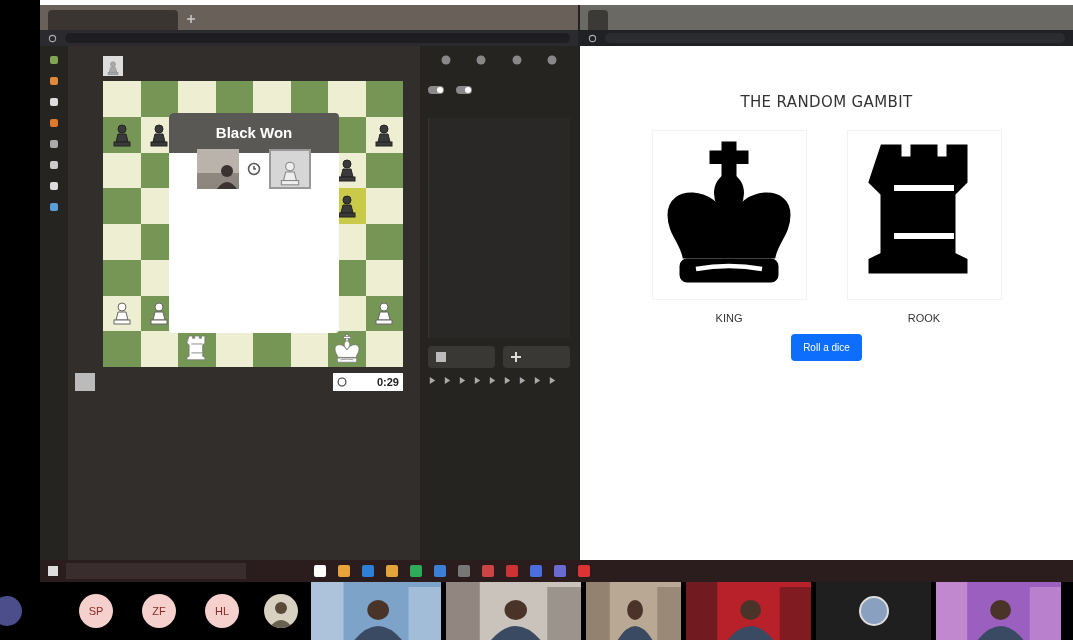  What do you see at coordinates (11, 611) in the screenshot?
I see `more-people-icon` at bounding box center [11, 611].